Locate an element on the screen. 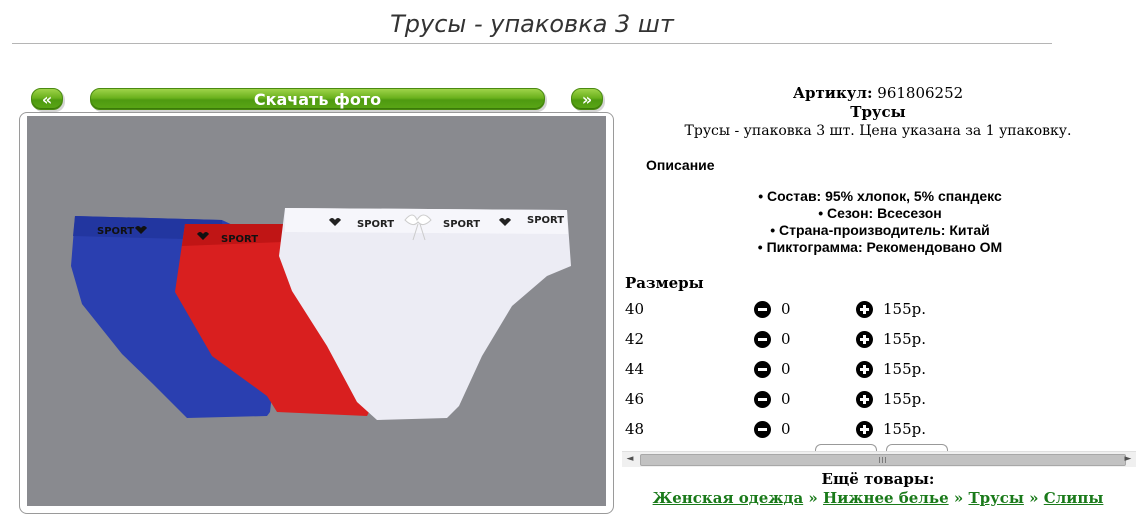  horizontal-scrollbar: ◄ ► is located at coordinates (879, 459).